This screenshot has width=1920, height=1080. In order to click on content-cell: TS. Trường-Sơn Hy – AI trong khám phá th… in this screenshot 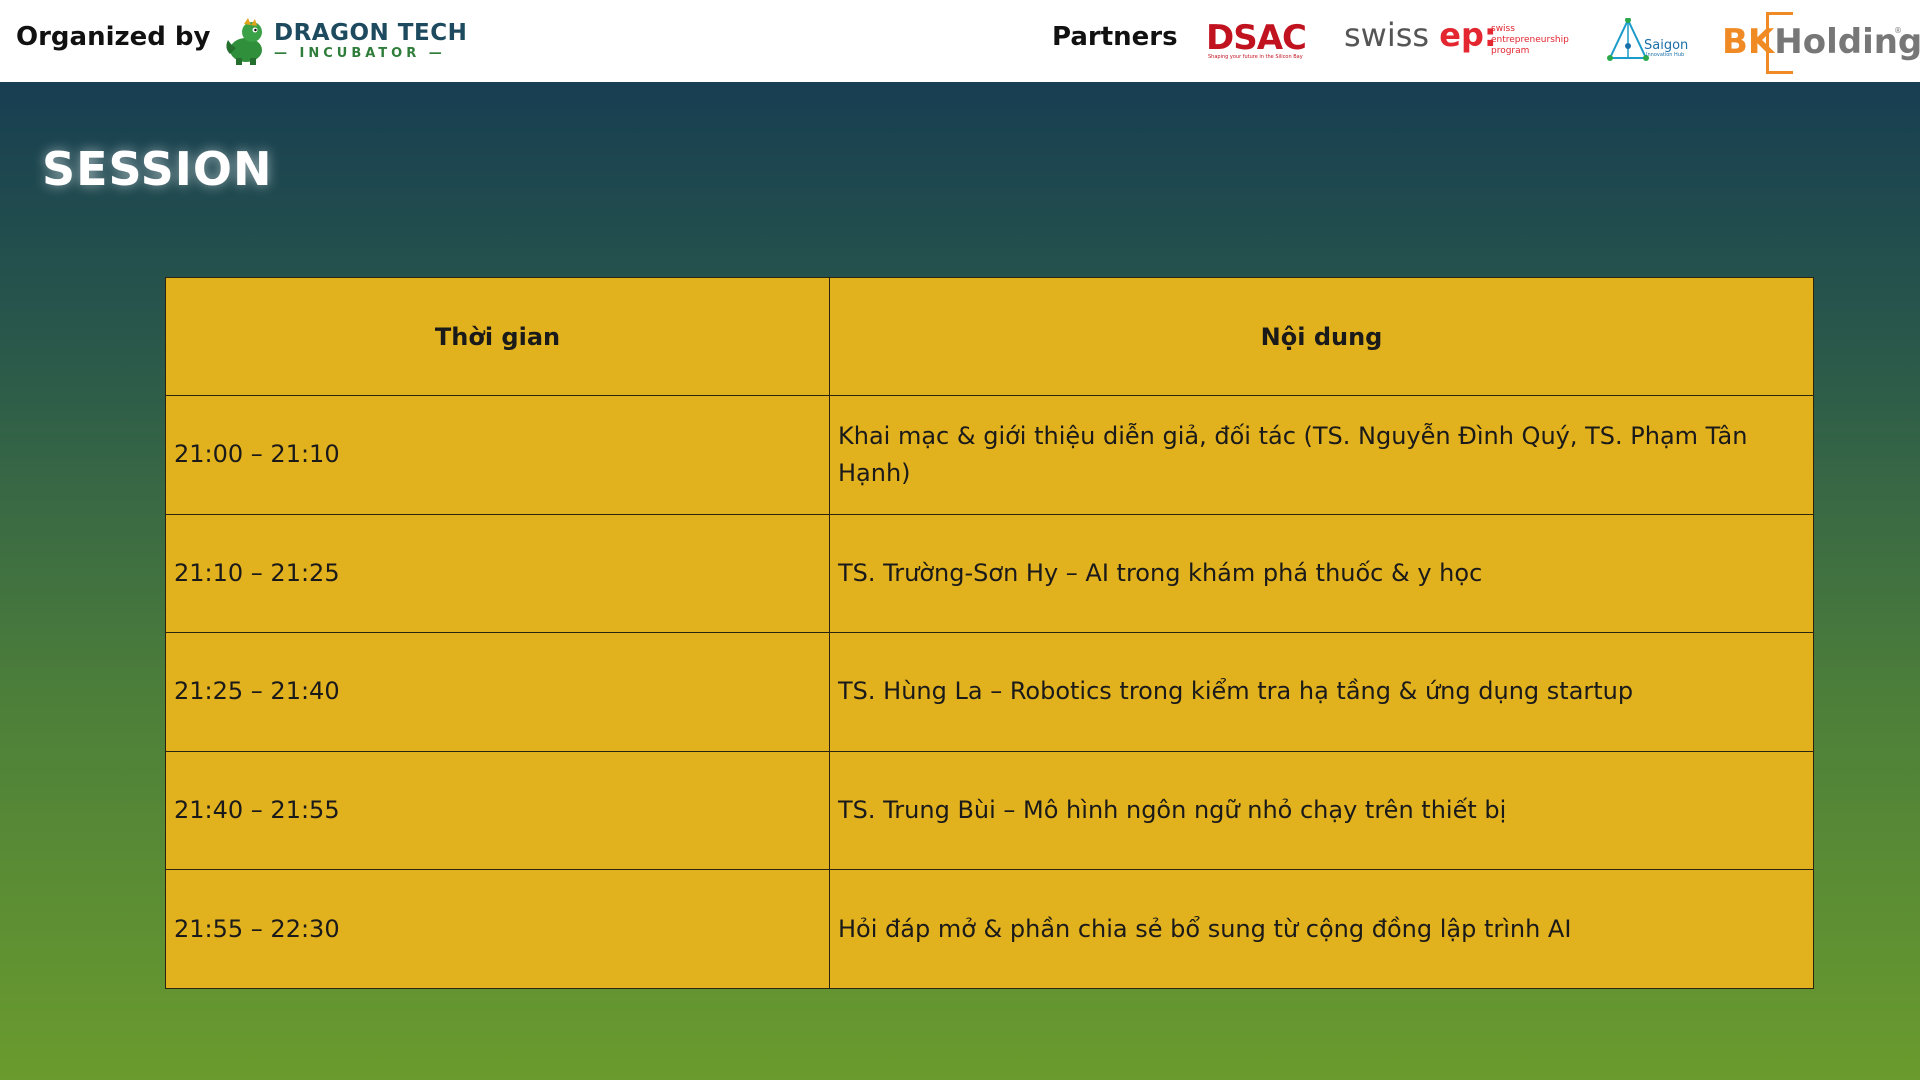, I will do `click(1321, 573)`.